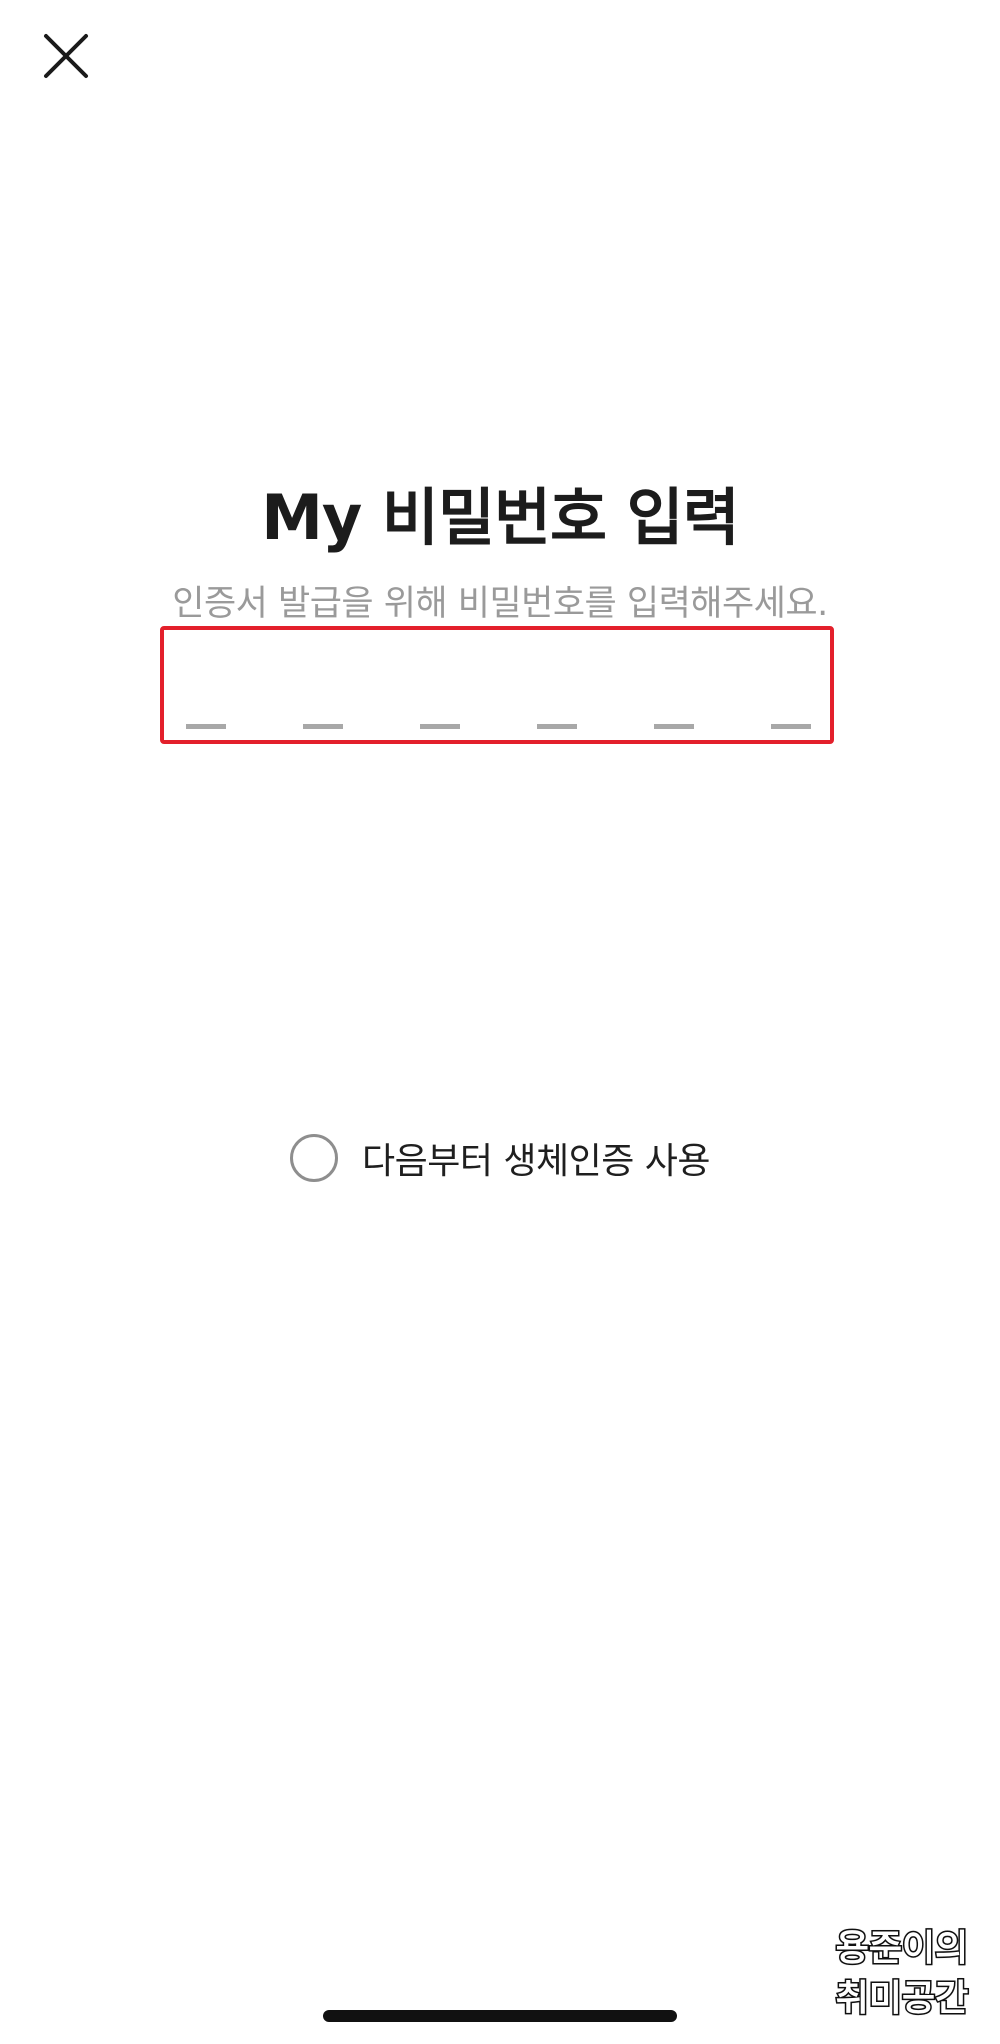  Describe the element at coordinates (536, 1158) in the screenshot. I see `biometric-label: 다음부터 생체인증 사용` at that location.